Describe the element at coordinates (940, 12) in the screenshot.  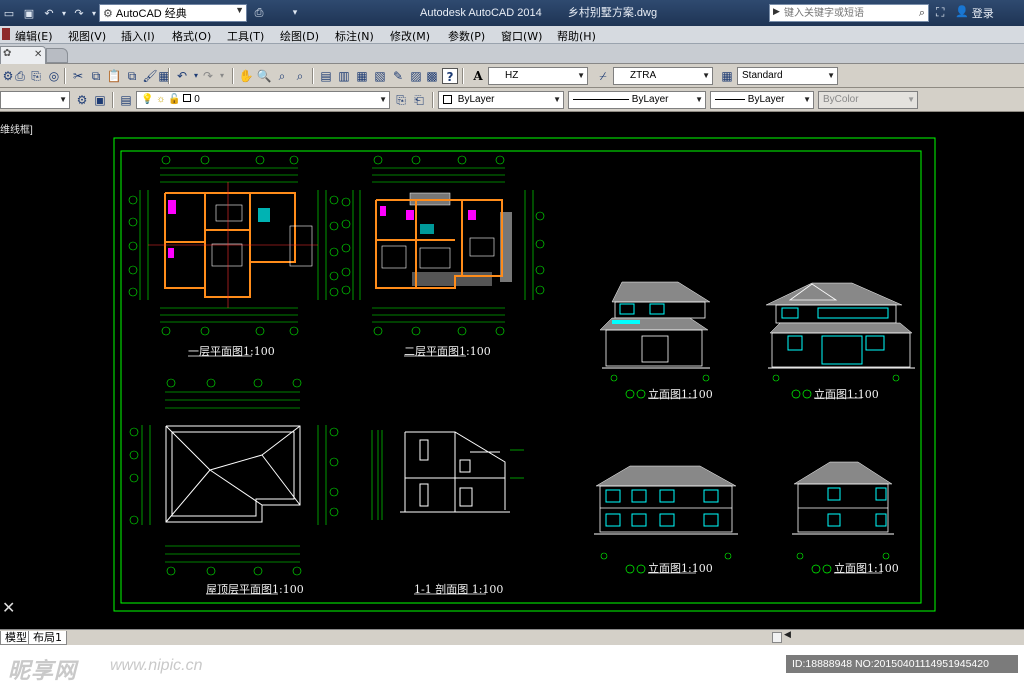
I see `binoculars-icon: ⛶` at that location.